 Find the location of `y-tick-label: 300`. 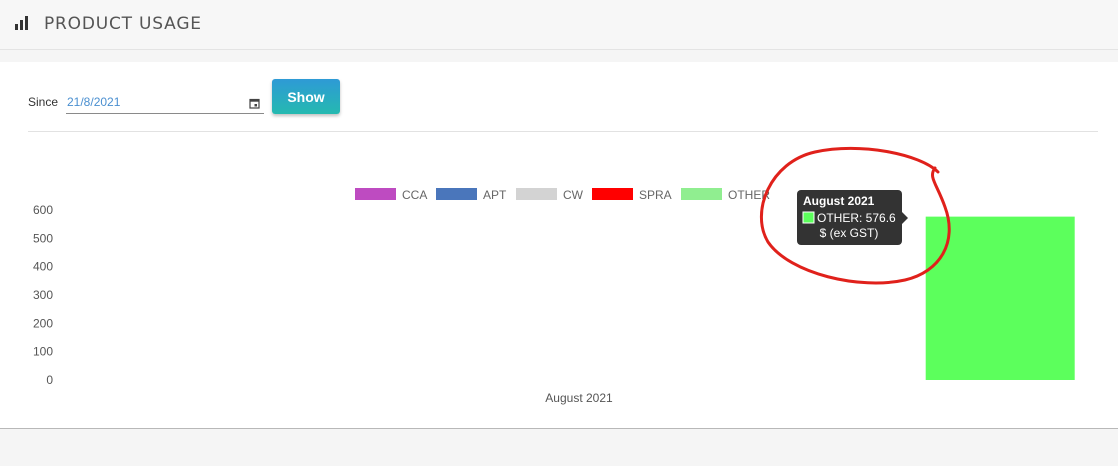

y-tick-label: 300 is located at coordinates (43, 295).